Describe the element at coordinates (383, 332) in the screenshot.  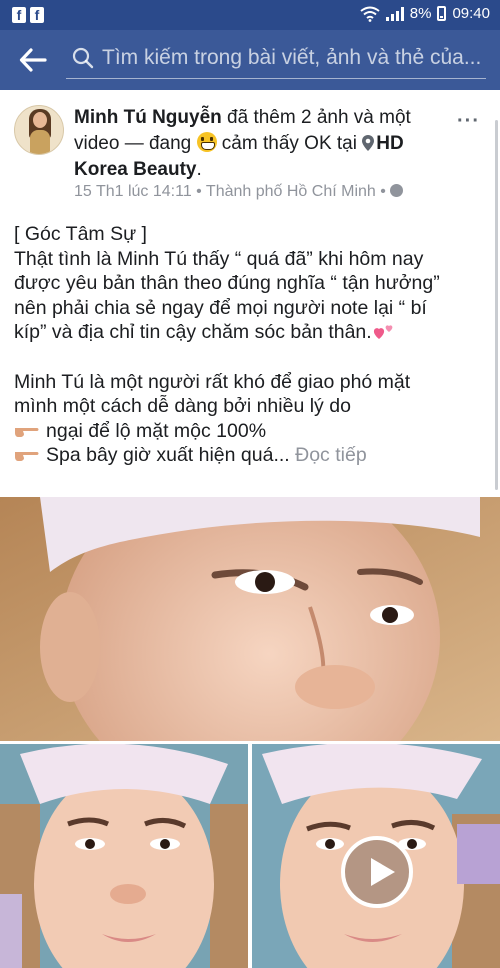
I see `two-hearts-emoji-icon` at that location.